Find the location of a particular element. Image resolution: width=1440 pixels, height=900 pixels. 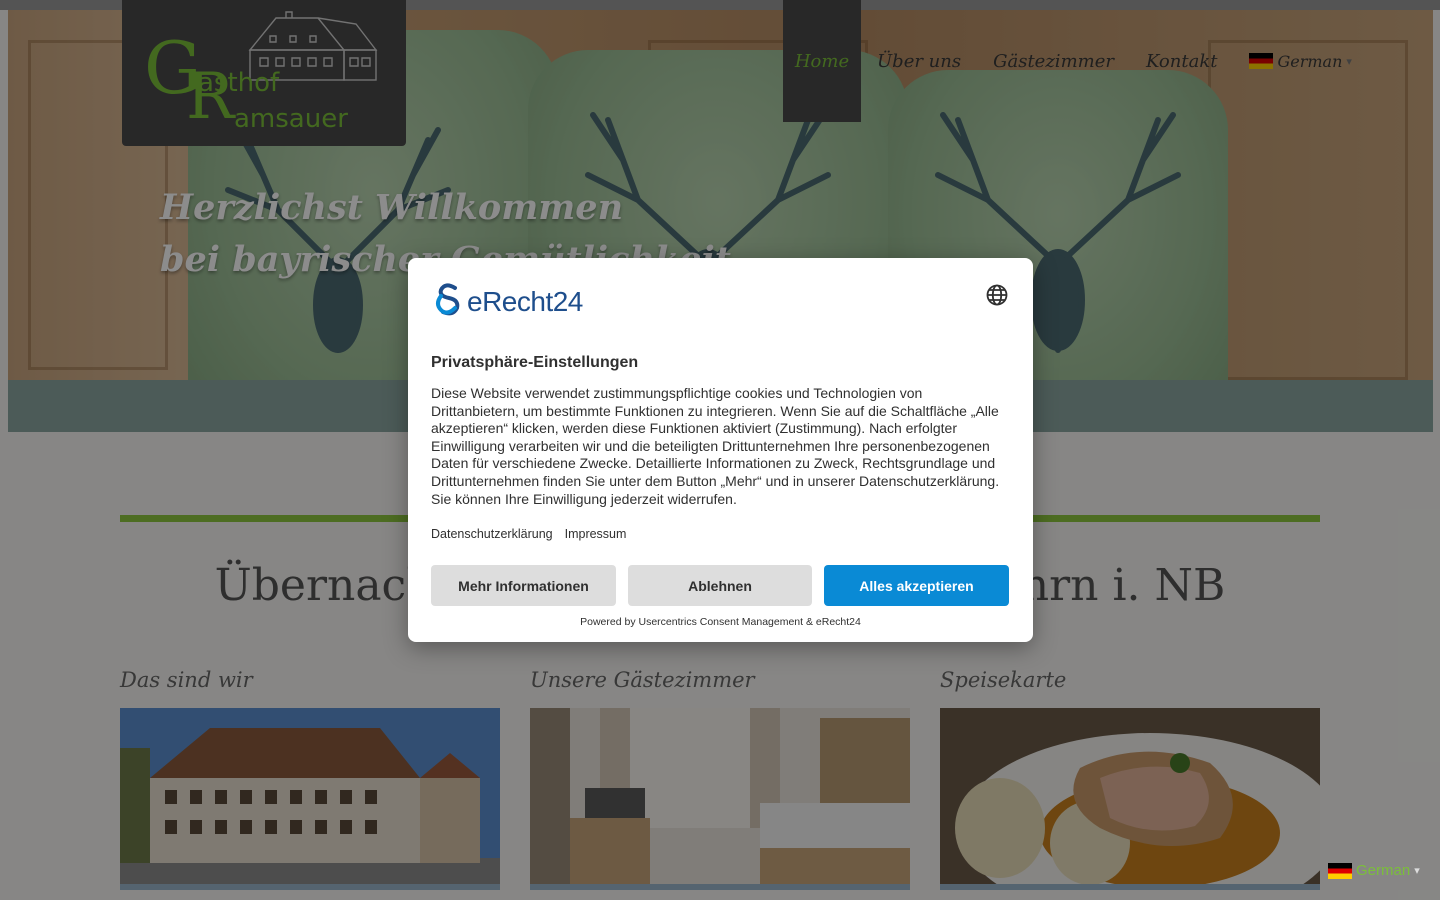

paragraph-logo-icon is located at coordinates (448, 299).